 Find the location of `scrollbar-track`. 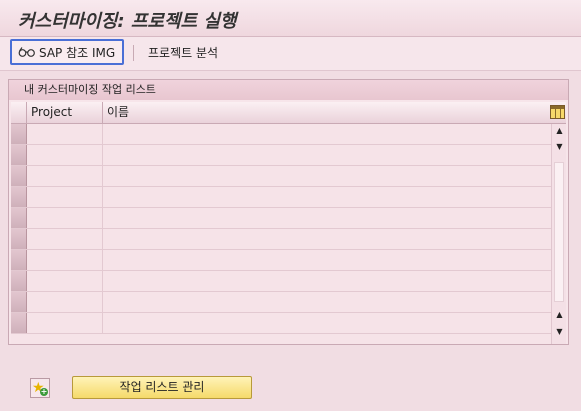

scrollbar-track is located at coordinates (559, 232).